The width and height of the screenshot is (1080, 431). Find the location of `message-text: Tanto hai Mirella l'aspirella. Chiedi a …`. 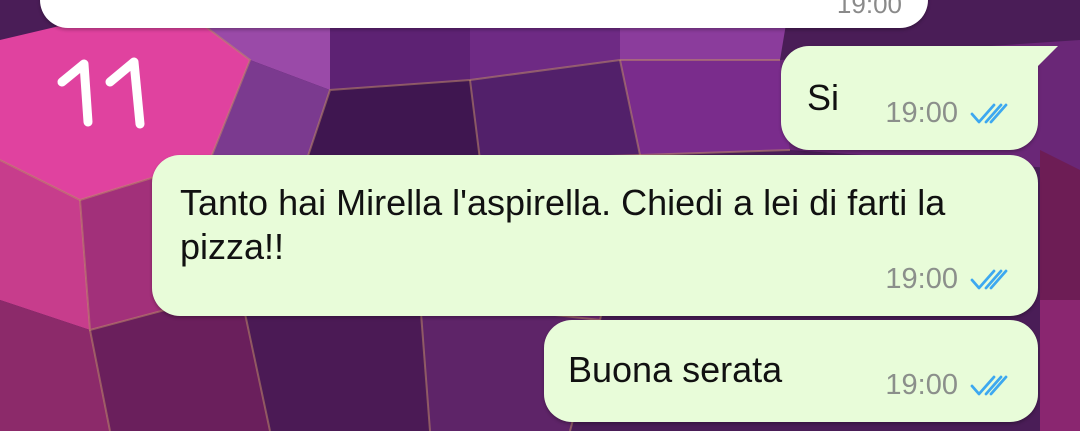

message-text: Tanto hai Mirella l'aspirella. Chiedi a … is located at coordinates (563, 224).